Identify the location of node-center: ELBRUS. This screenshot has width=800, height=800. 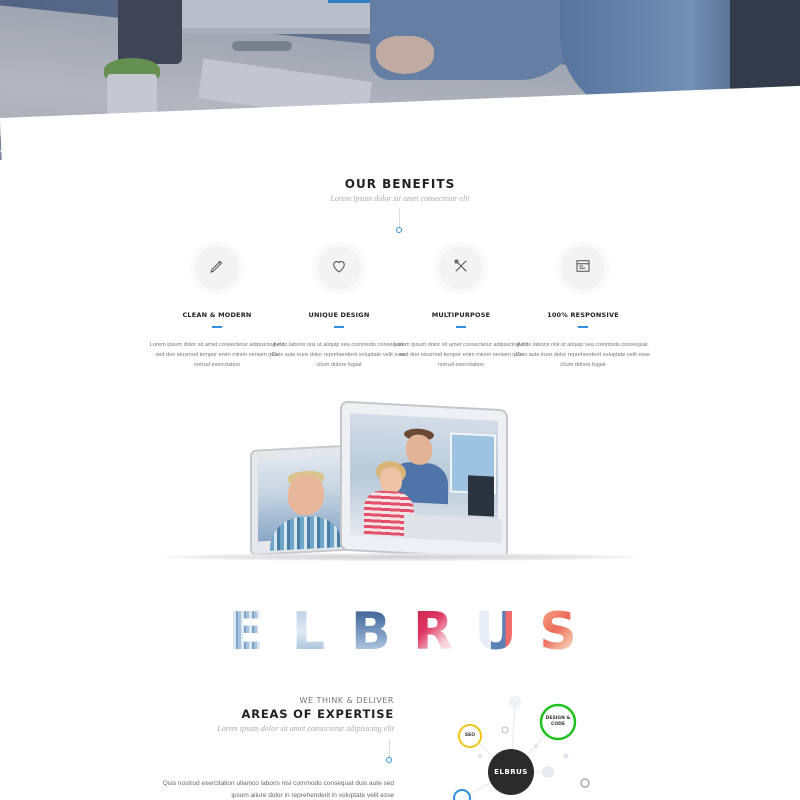
(511, 772).